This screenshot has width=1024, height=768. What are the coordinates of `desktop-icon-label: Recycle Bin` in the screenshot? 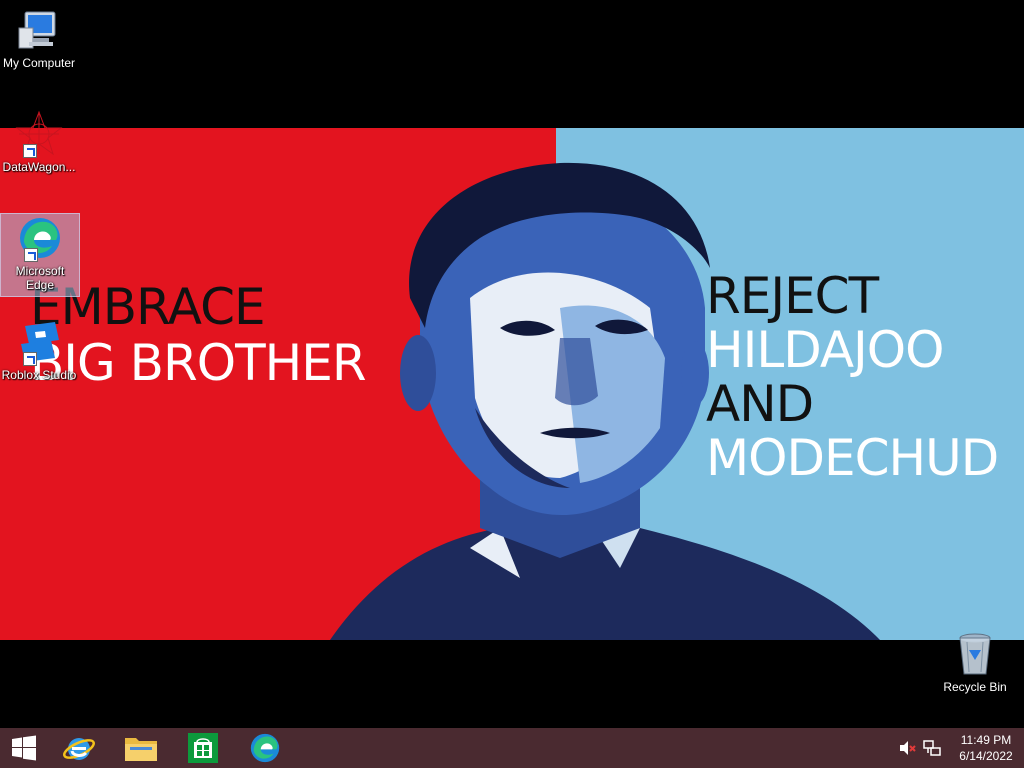 It's located at (975, 687).